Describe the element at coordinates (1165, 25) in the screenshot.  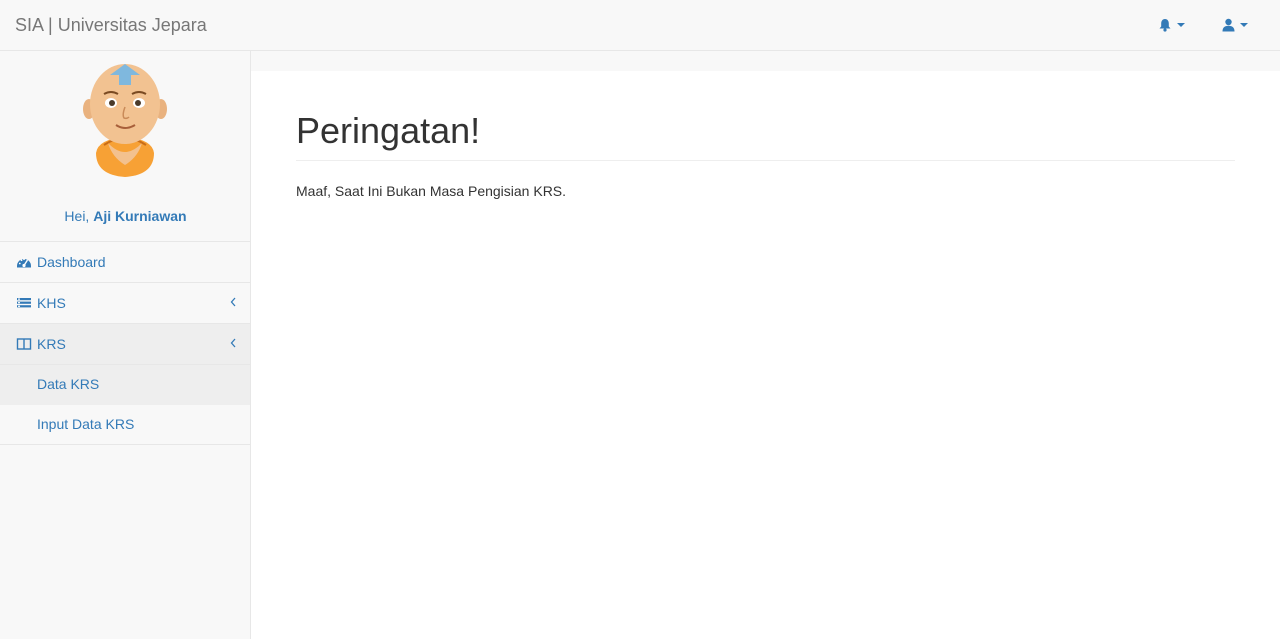
I see `bell-icon` at that location.